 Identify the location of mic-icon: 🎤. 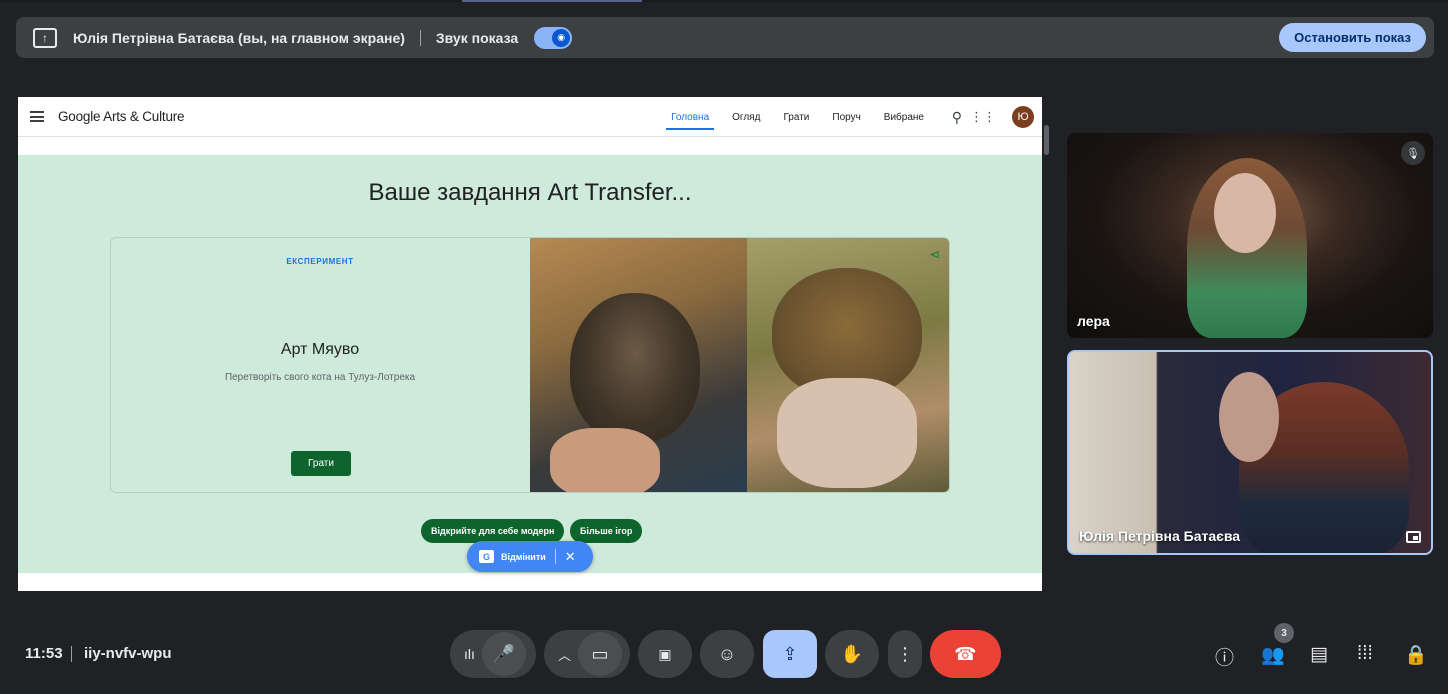
(503, 654).